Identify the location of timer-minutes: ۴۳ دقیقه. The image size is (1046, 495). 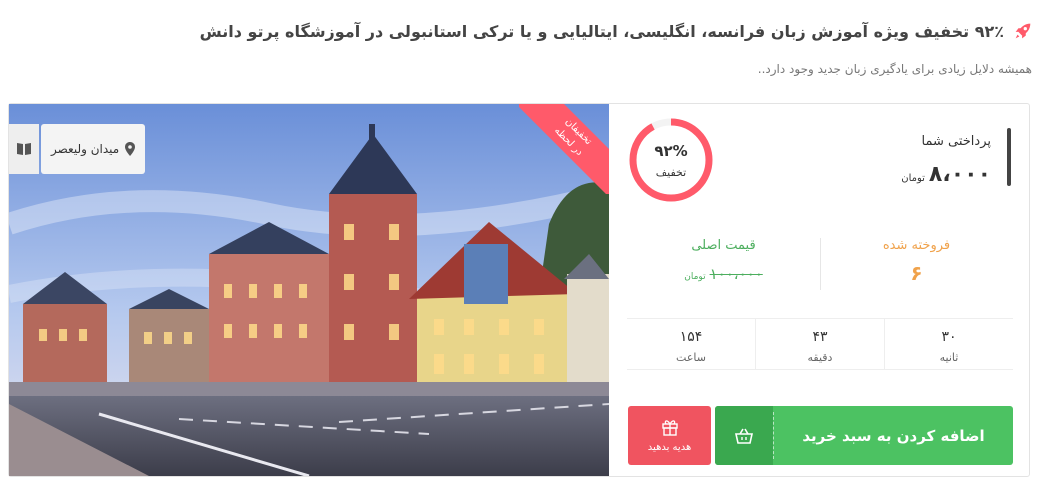
(819, 344).